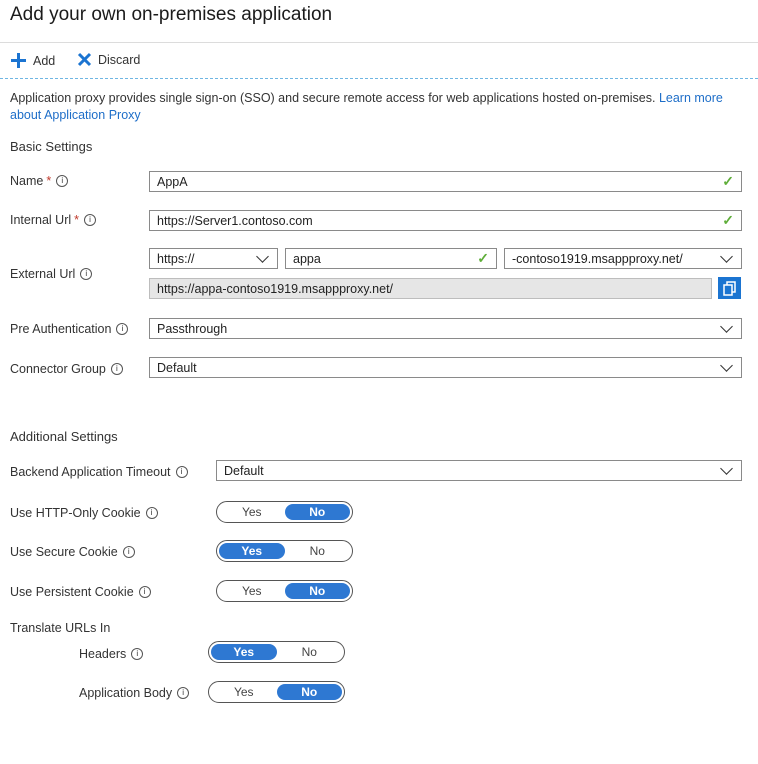 This screenshot has width=758, height=764. I want to click on connector-group-label-text: Connector Group, so click(58, 369).